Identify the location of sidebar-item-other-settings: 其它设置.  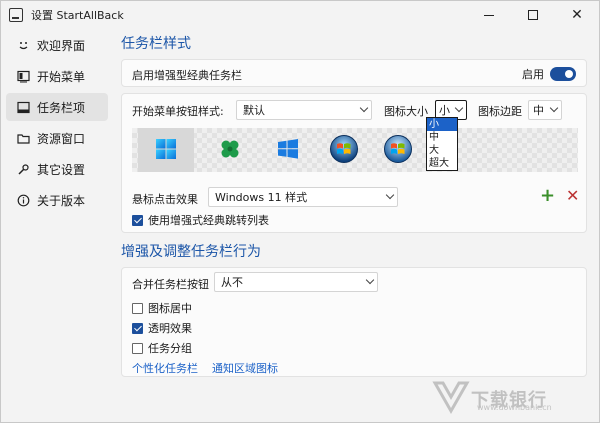
(57, 169).